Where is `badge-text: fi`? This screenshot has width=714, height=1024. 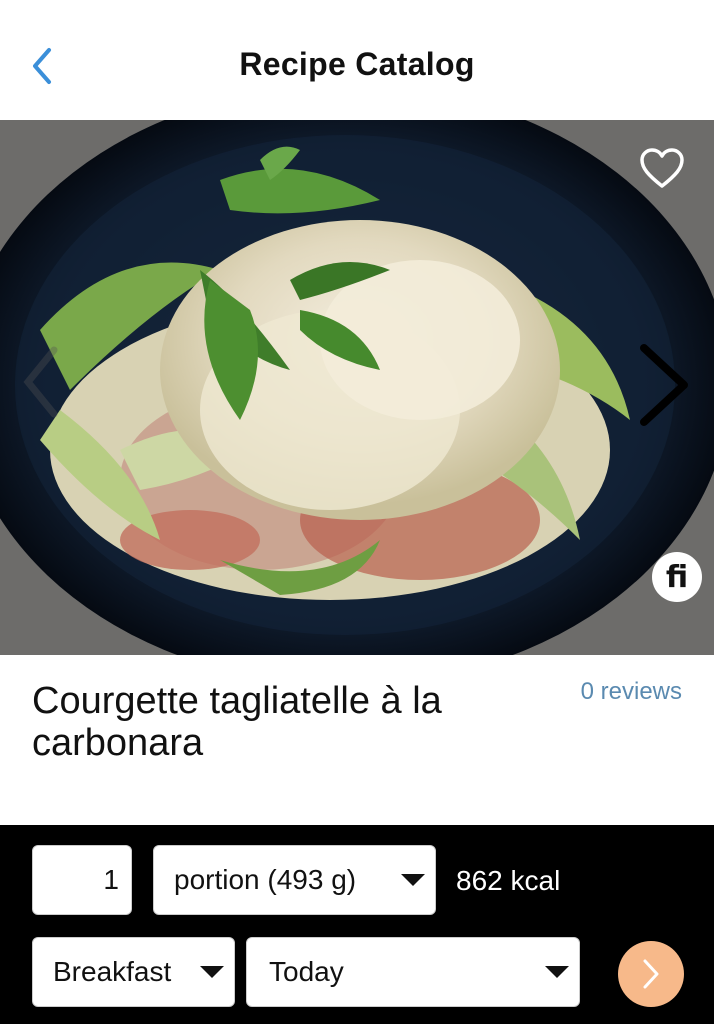
badge-text: fi is located at coordinates (677, 577).